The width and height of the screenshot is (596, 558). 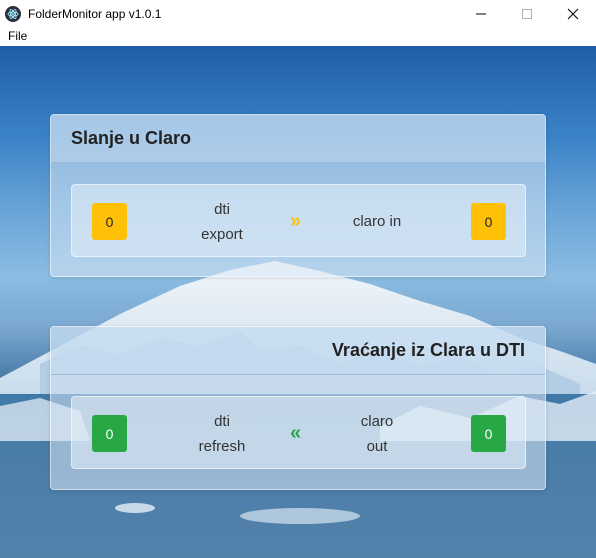 I want to click on claro-out-label-line2: out, so click(x=377, y=446).